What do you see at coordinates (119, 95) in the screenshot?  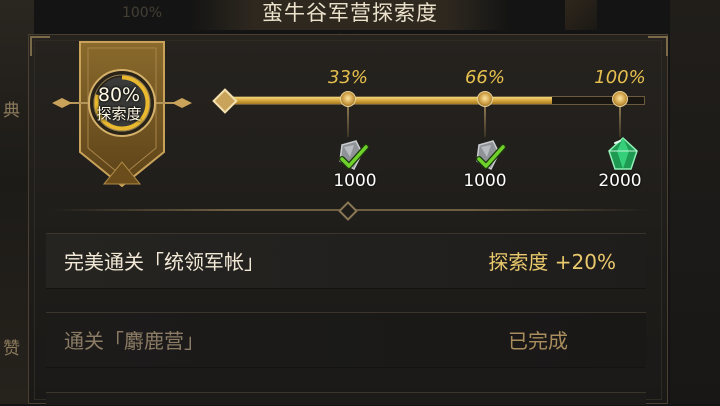 I see `explore-percent: 80%` at bounding box center [119, 95].